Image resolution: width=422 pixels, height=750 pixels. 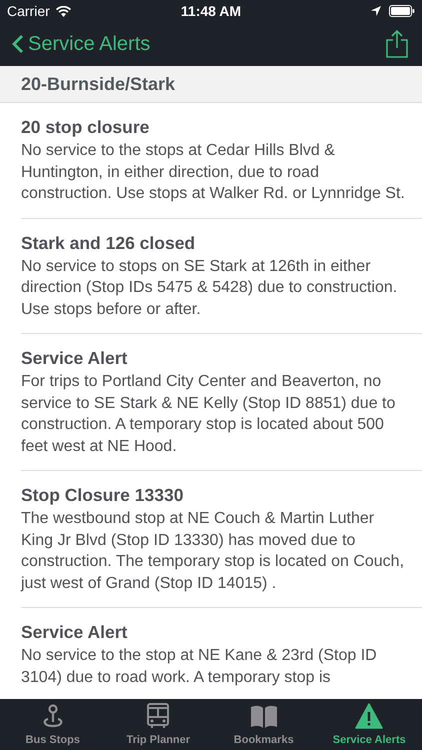 I want to click on back-button: Service Alerts, so click(x=81, y=44).